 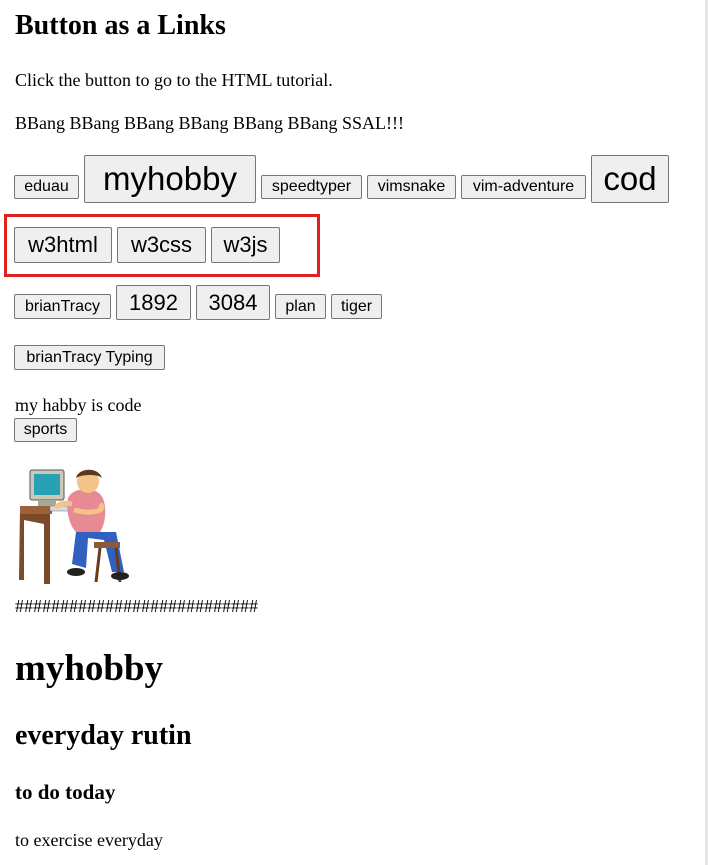 I want to click on eduau-button: eduau, so click(x=46, y=187).